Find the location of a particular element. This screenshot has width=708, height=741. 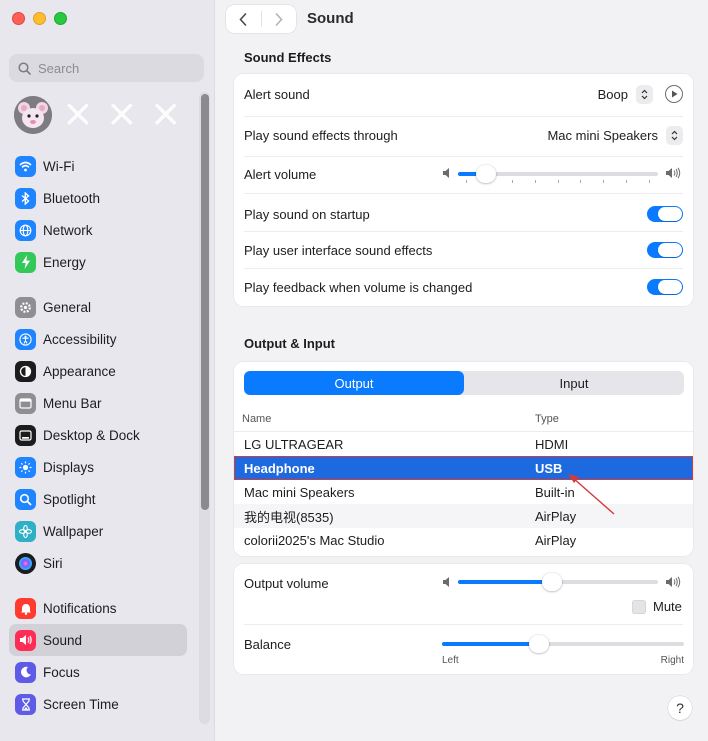

accessibility-icon is located at coordinates (25, 339).